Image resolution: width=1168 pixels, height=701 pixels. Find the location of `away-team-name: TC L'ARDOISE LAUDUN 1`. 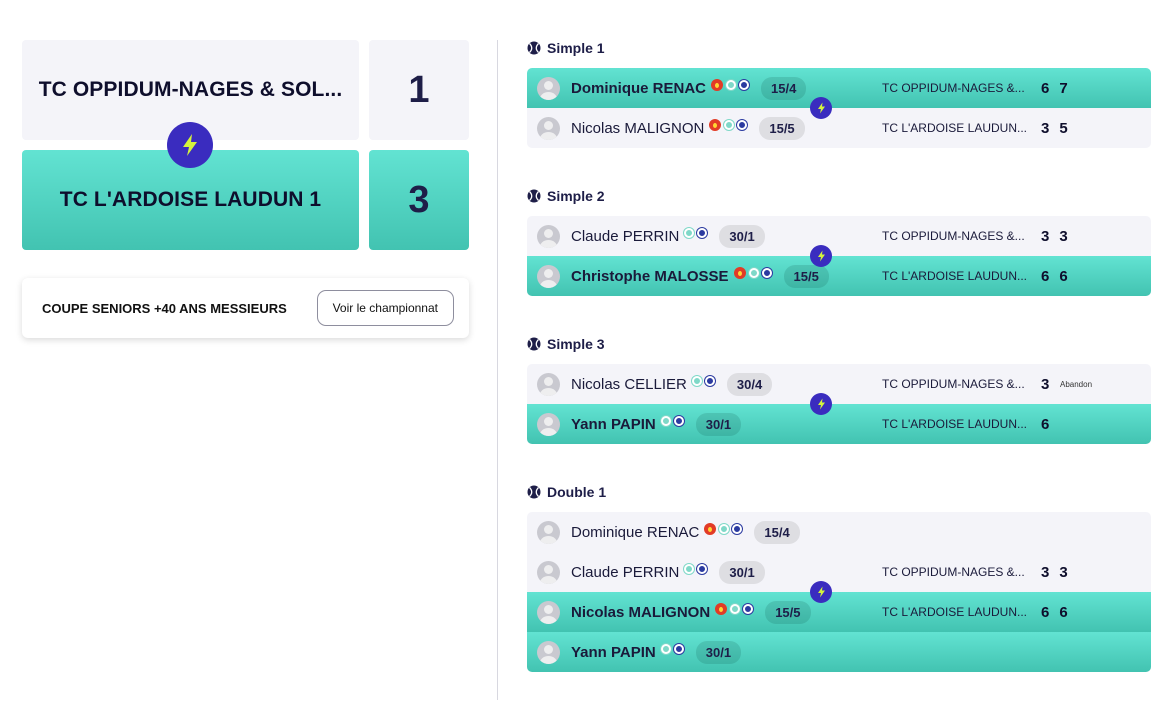

away-team-name: TC L'ARDOISE LAUDUN 1 is located at coordinates (190, 199).